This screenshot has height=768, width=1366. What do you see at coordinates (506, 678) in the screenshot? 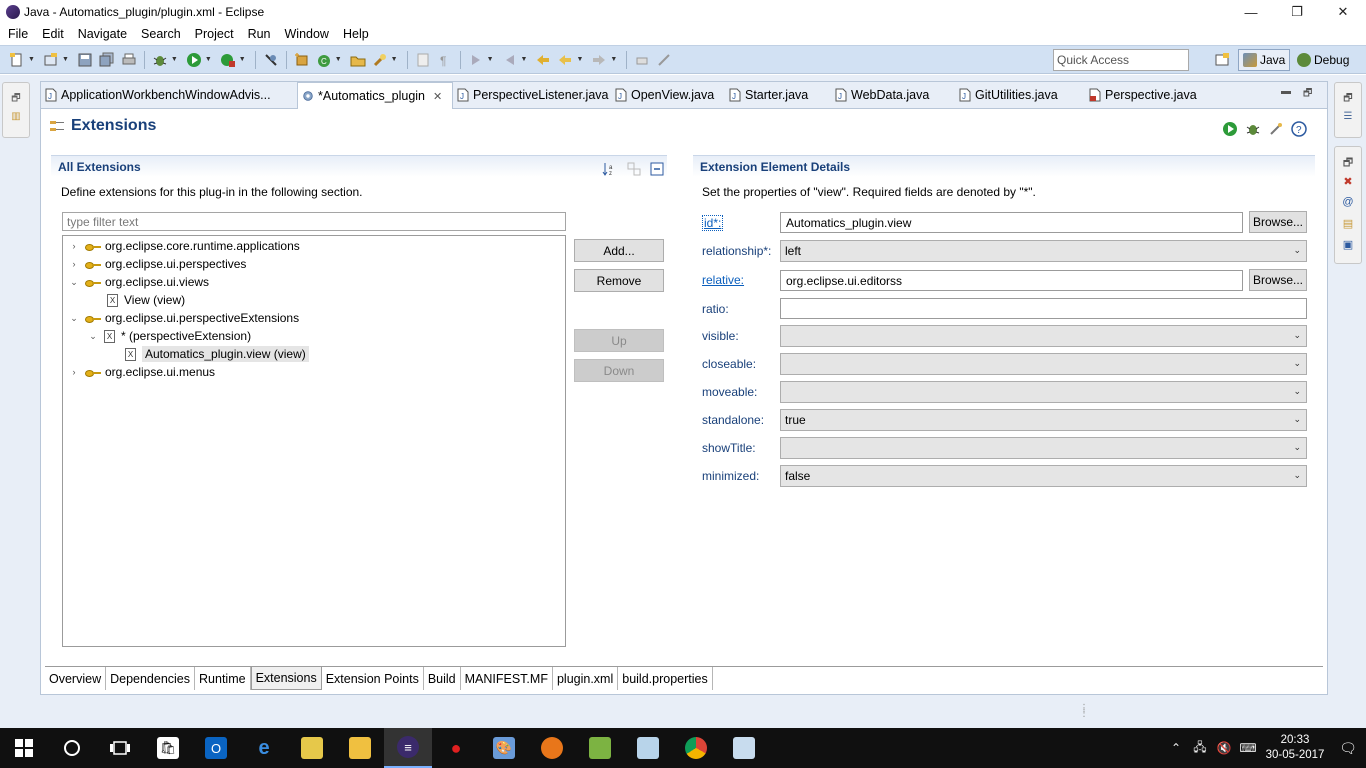
I see `page-tab-manifest: MANIFEST.MF` at bounding box center [506, 678].